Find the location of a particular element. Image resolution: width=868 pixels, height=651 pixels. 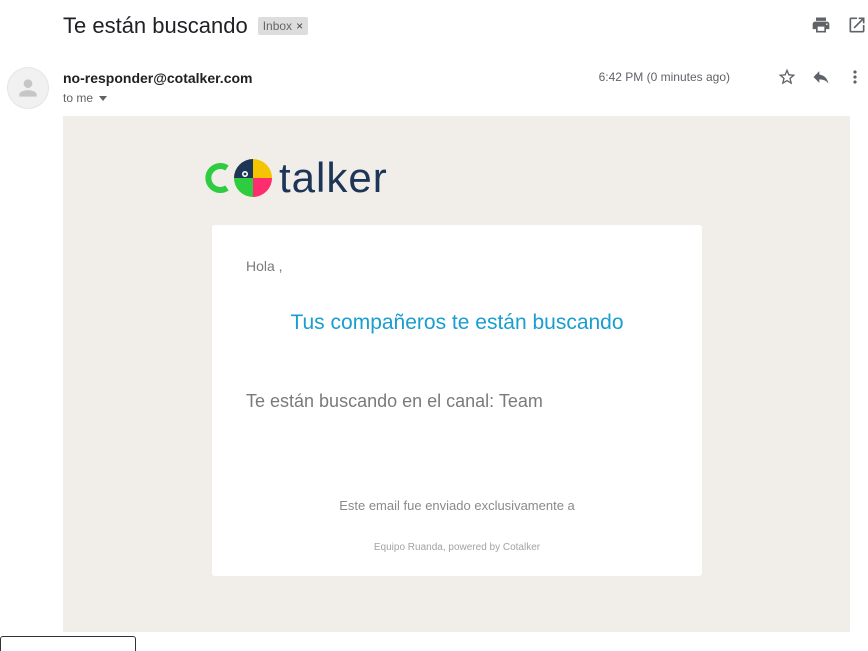

open-in-new-window-icon is located at coordinates (857, 25).